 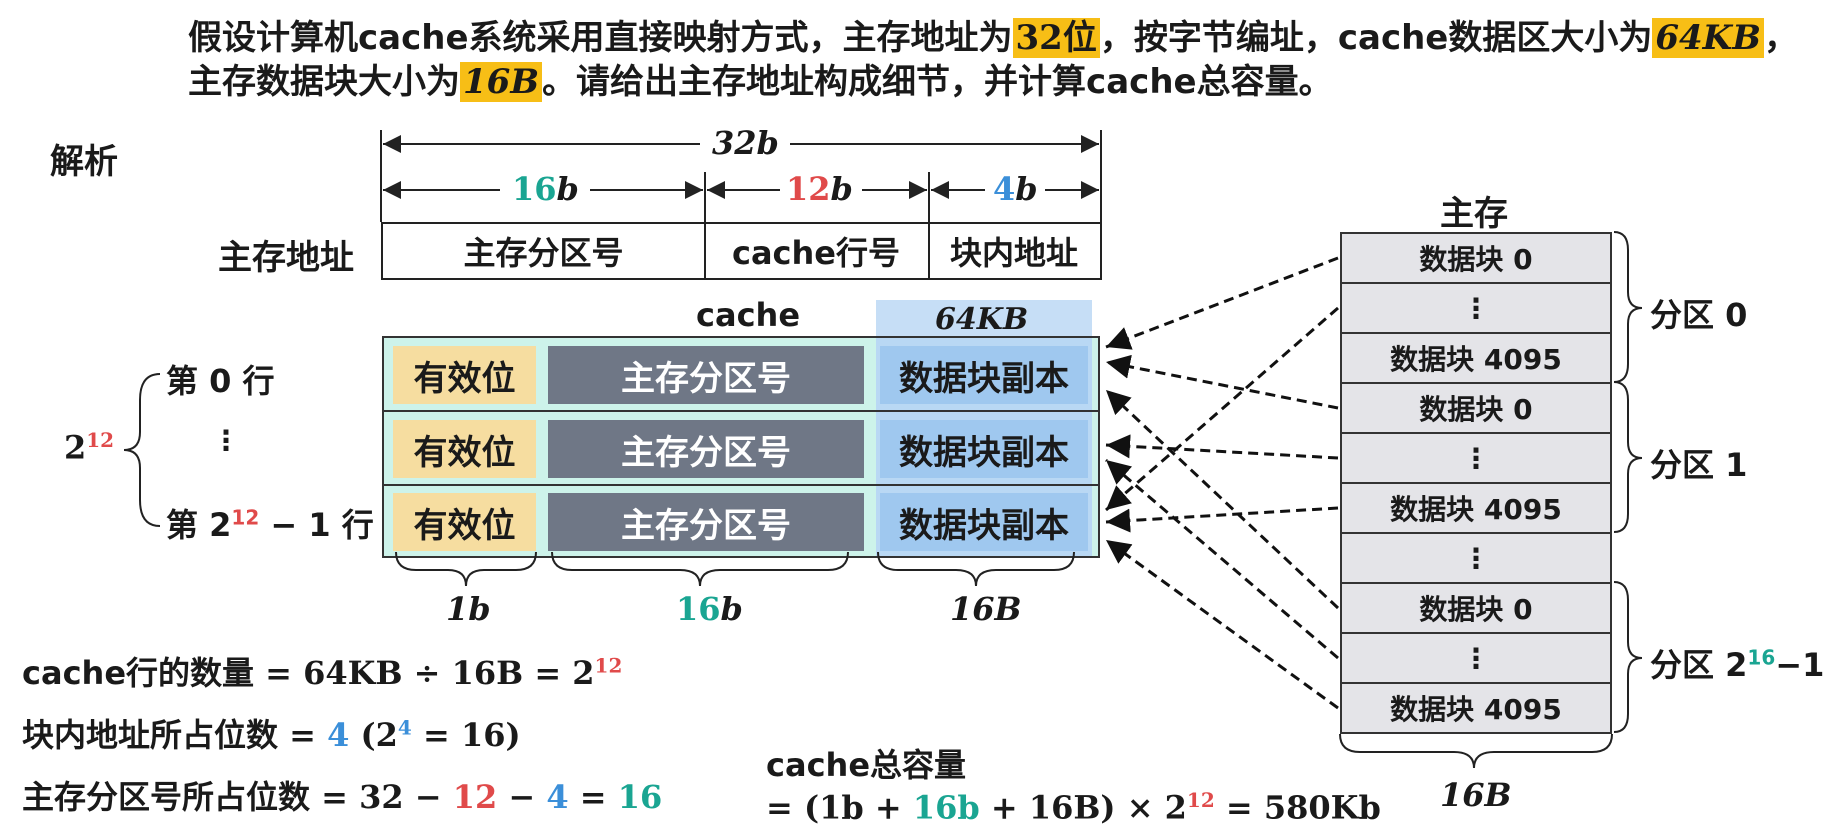 What do you see at coordinates (1073, 807) in the screenshot?
I see `formula-total-capacity: = (1b + 16b + 16B) × 212 = 580Kb` at bounding box center [1073, 807].